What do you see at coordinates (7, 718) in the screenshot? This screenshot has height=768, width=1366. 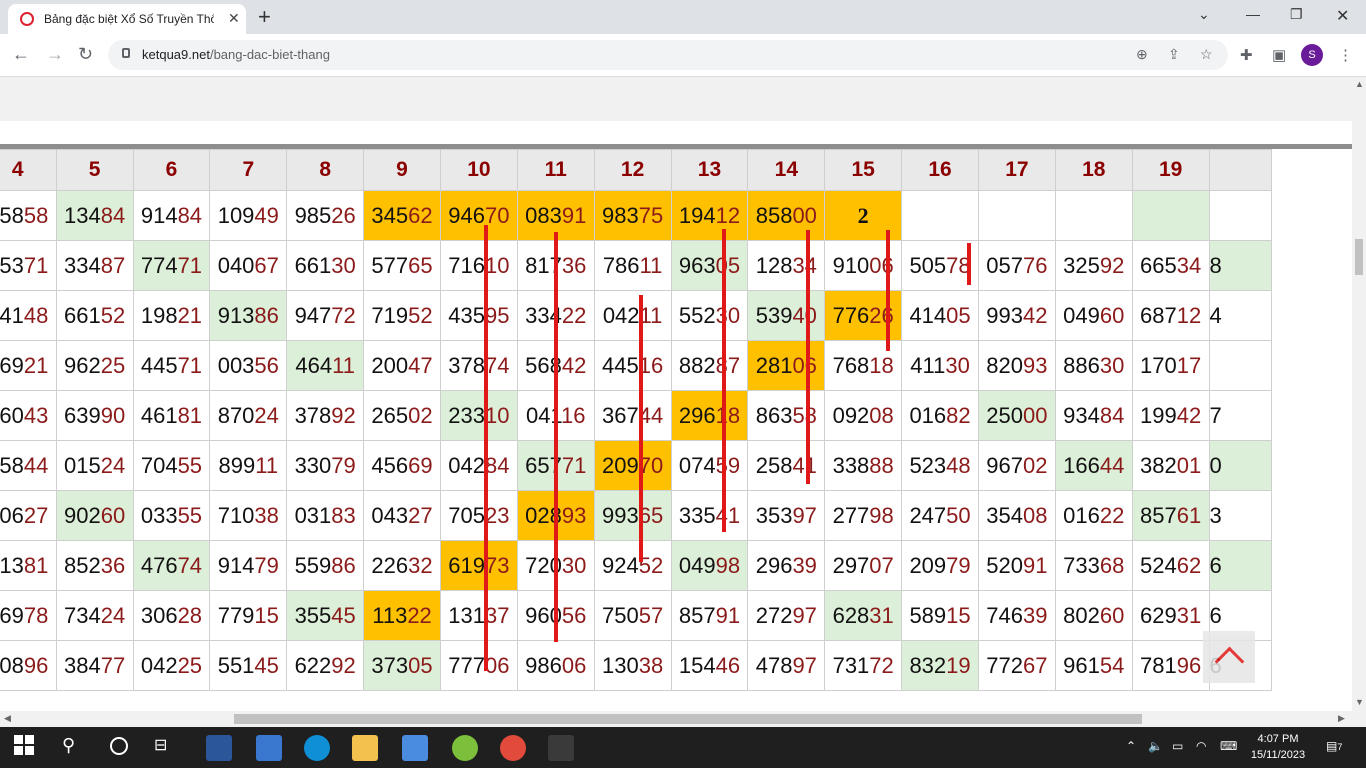 I see `scroll-left-arrow-icon: ◀` at bounding box center [7, 718].